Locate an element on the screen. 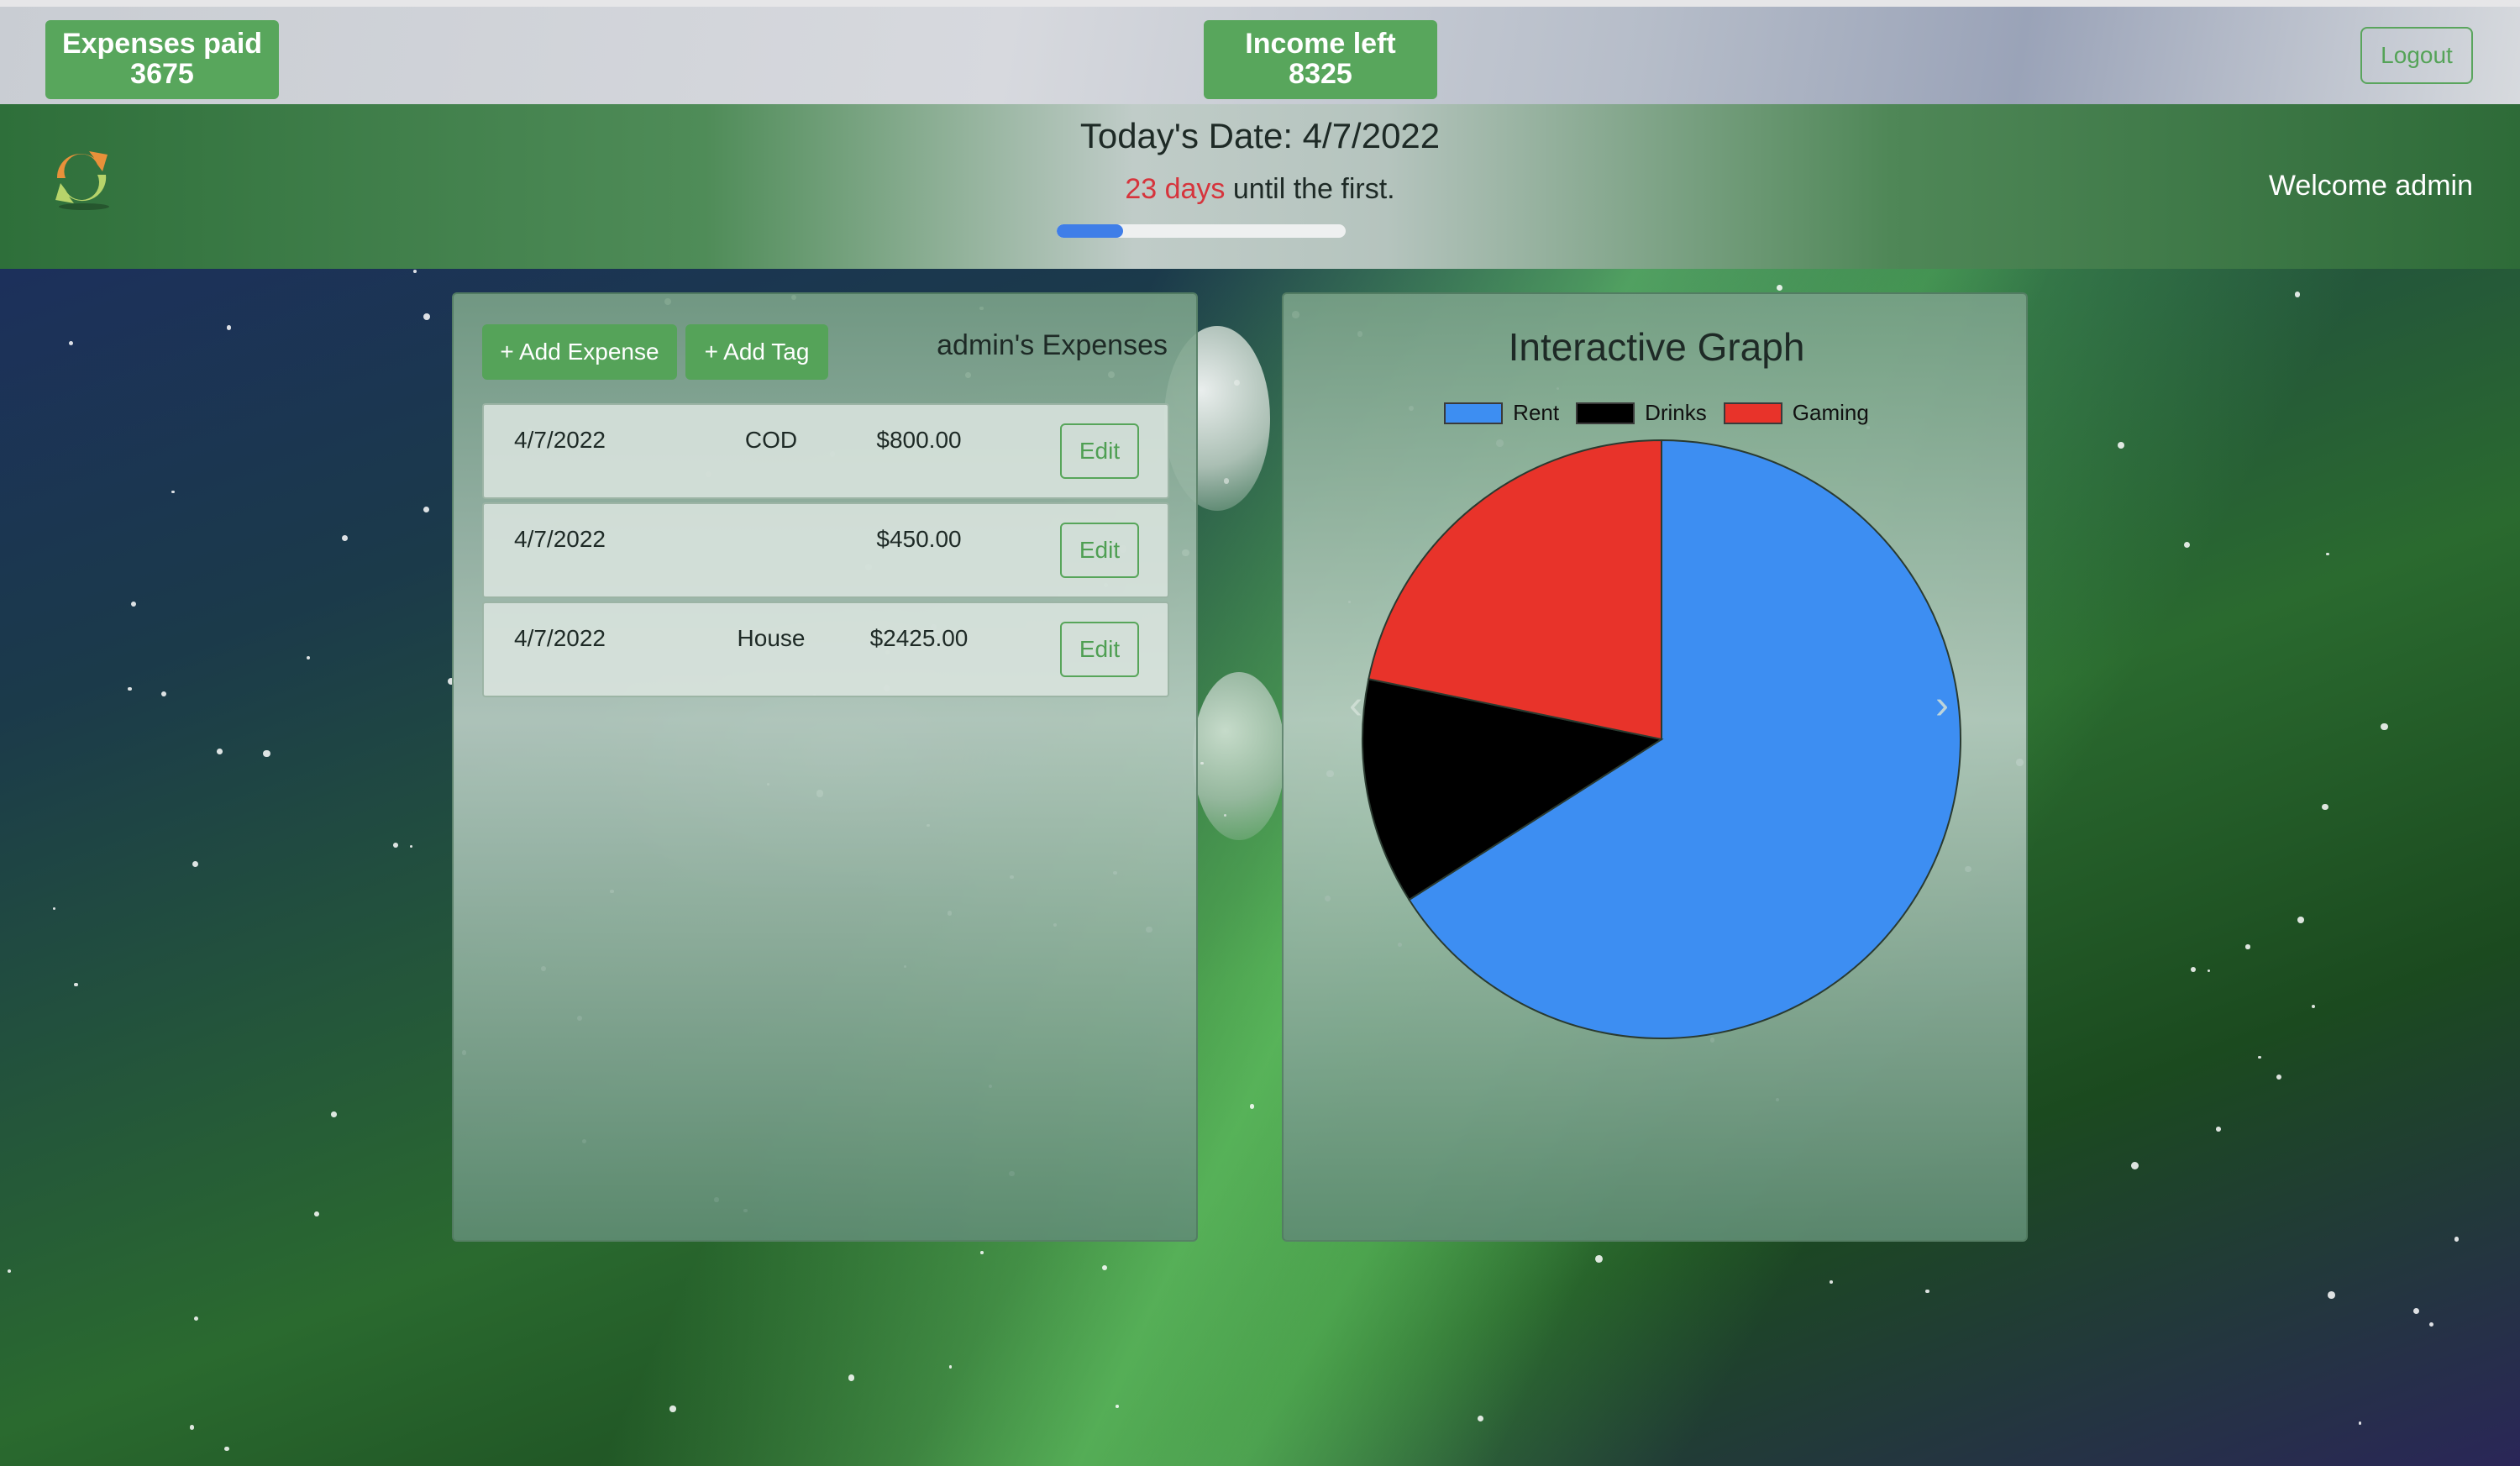  expenses-paid-value: 3675 is located at coordinates (162, 74).